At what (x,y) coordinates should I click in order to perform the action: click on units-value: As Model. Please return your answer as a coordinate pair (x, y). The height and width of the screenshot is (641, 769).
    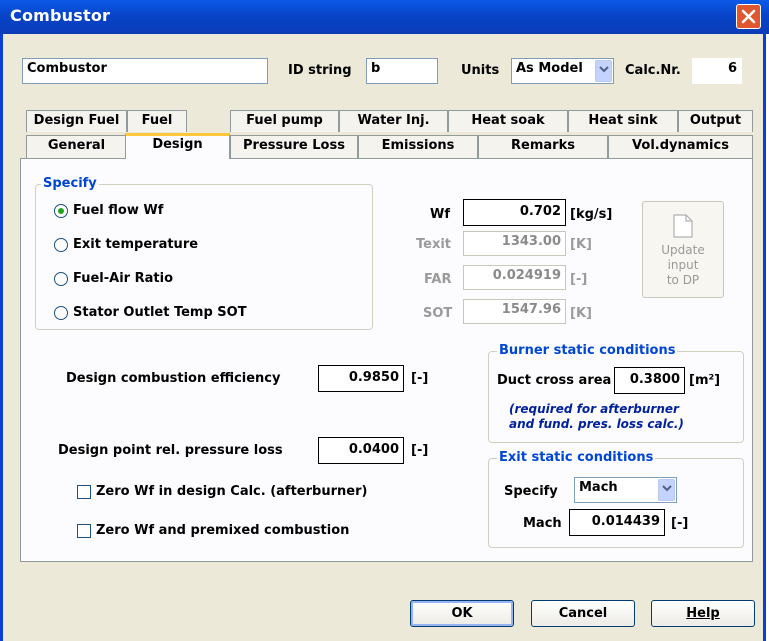
    Looking at the image, I should click on (549, 68).